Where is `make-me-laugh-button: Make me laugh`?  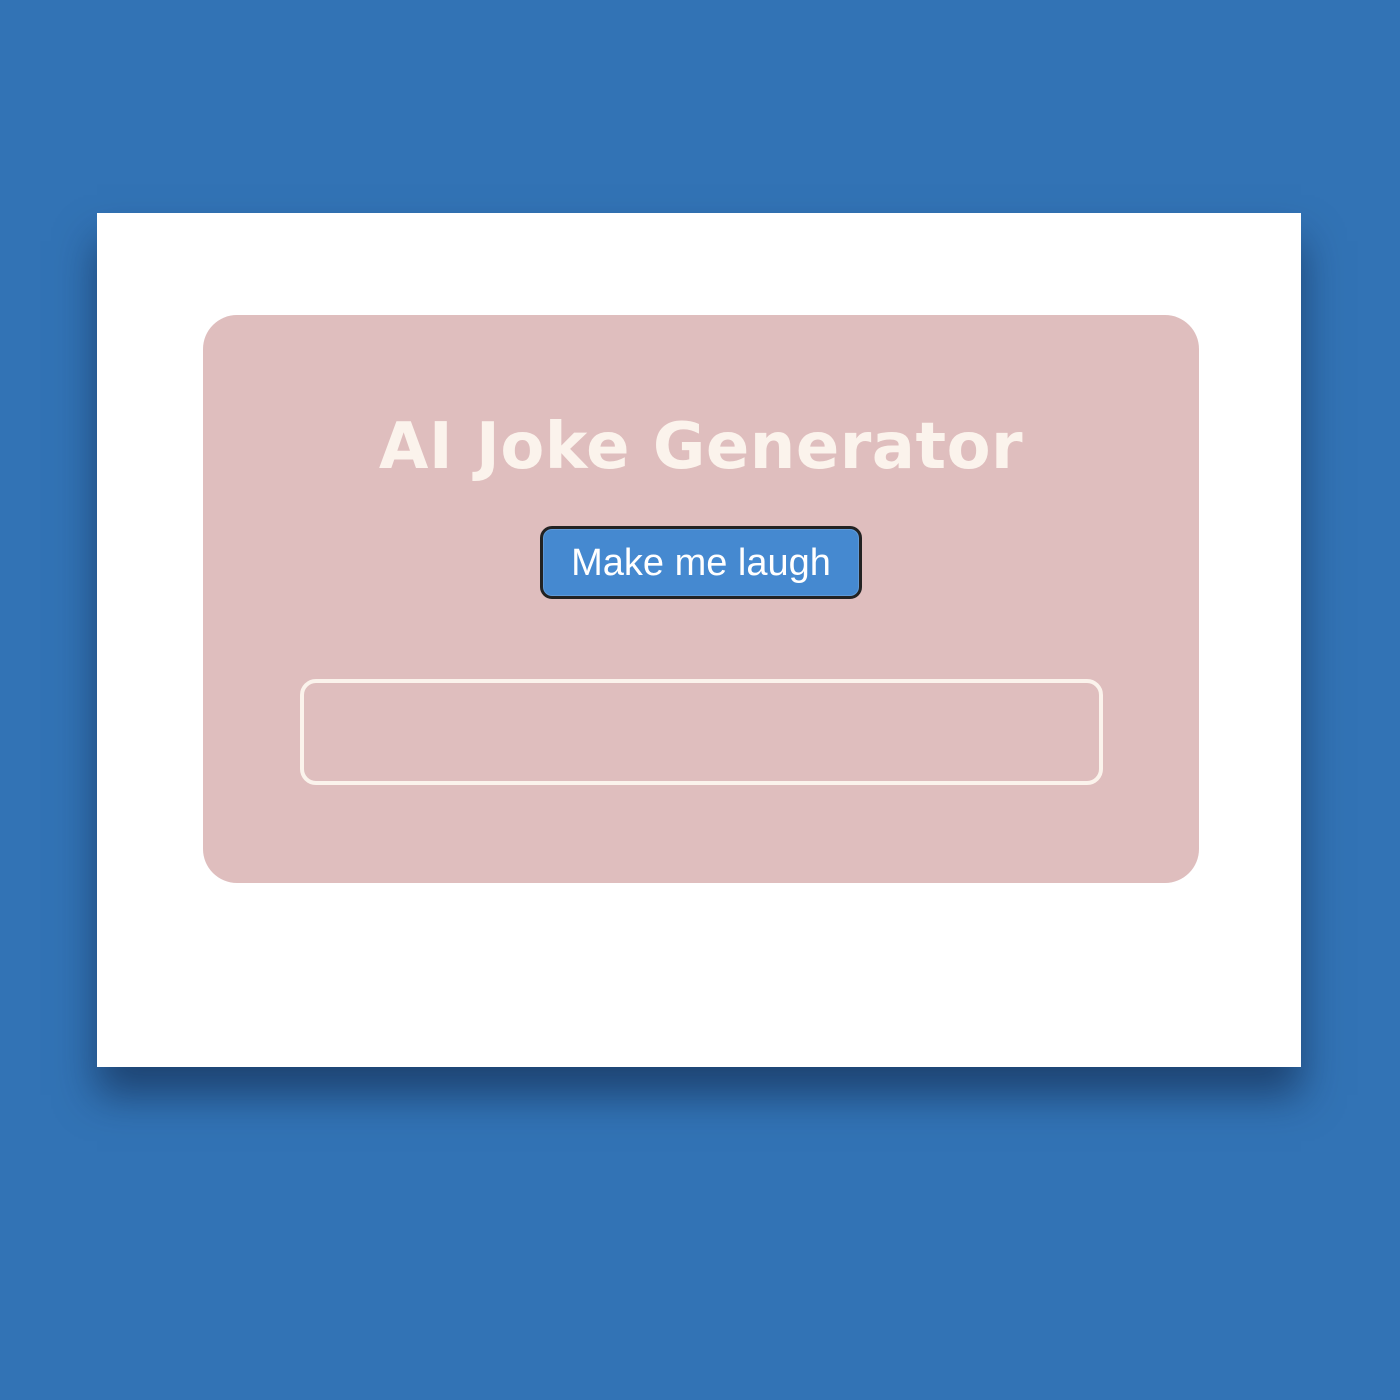 make-me-laugh-button: Make me laugh is located at coordinates (701, 562).